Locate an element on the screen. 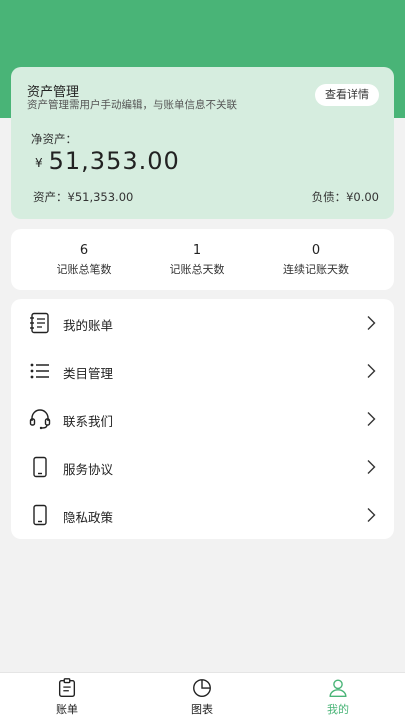  menu-item-privacy-policy: 隐私政策 is located at coordinates (202, 515).